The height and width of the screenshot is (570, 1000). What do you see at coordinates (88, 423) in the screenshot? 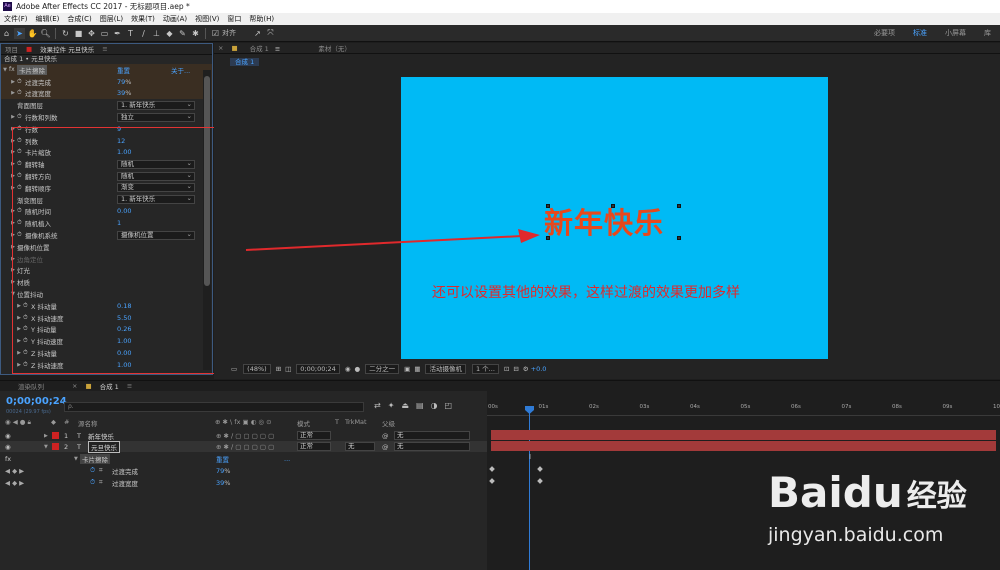
I see `column-source-name: 源名称` at bounding box center [88, 423].